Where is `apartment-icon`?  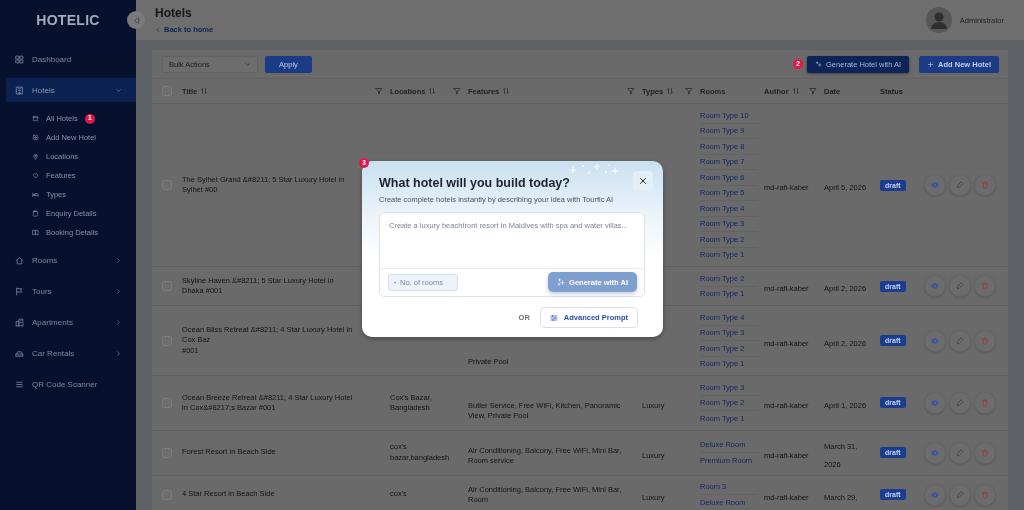
apartment-icon is located at coordinates (19, 322).